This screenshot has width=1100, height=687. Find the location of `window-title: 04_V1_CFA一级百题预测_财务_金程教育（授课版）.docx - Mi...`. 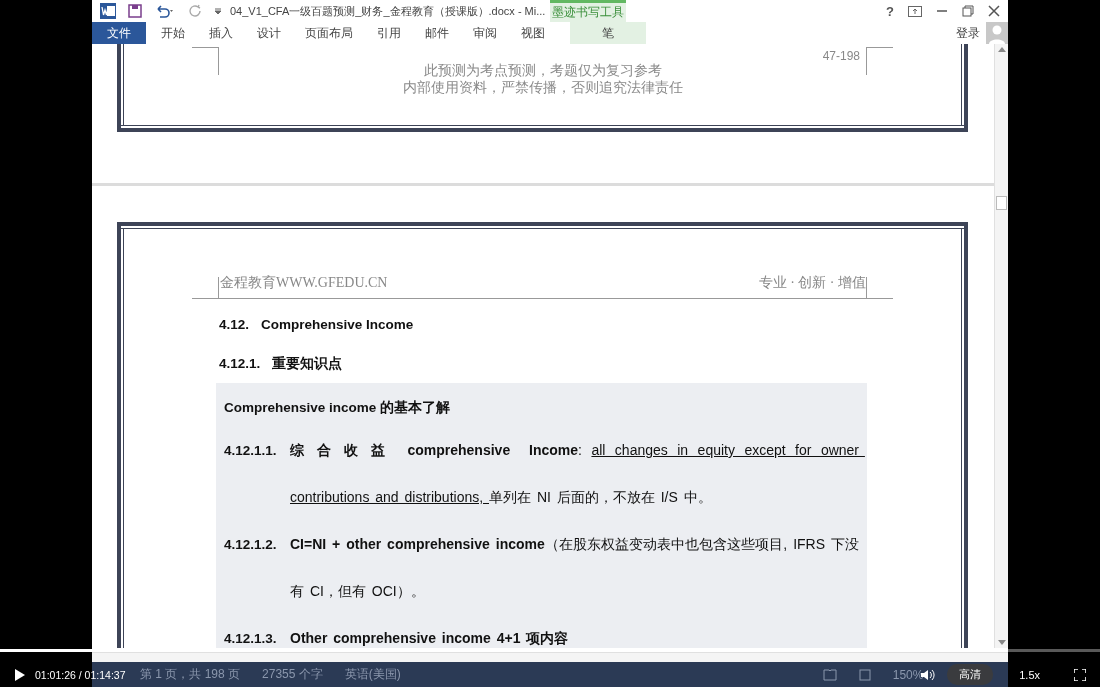

window-title: 04_V1_CFA一级百题预测_财务_金程教育（授课版）.docx - Mi... is located at coordinates (388, 11).